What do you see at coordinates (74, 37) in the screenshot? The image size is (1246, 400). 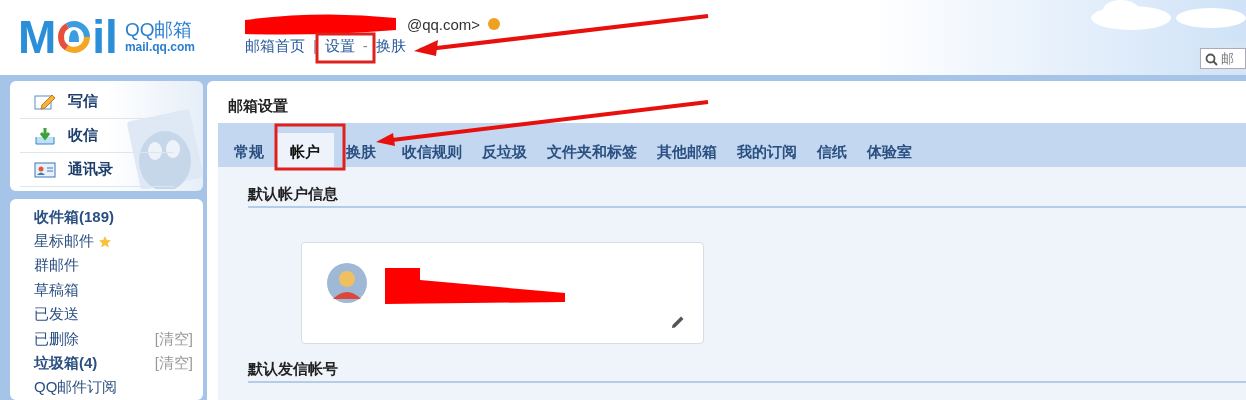 I see `logo-ring-icon` at bounding box center [74, 37].